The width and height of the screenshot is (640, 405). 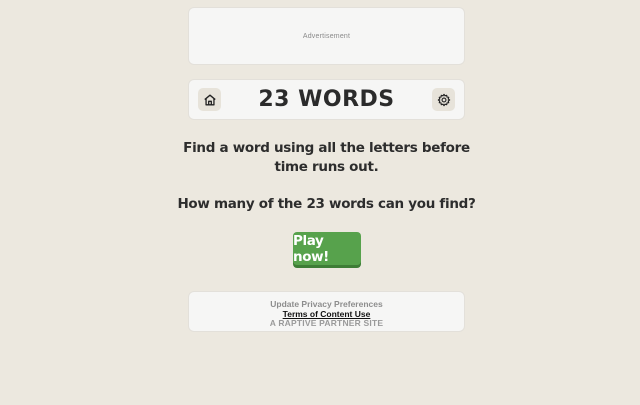 I want to click on header-bar: 23 WORDS, so click(x=326, y=99).